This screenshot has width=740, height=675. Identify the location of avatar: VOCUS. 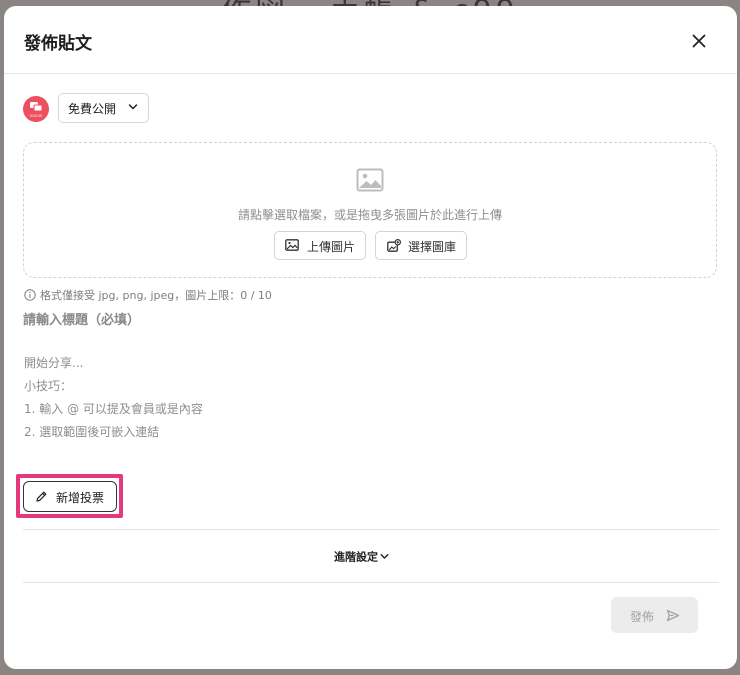
(36, 109).